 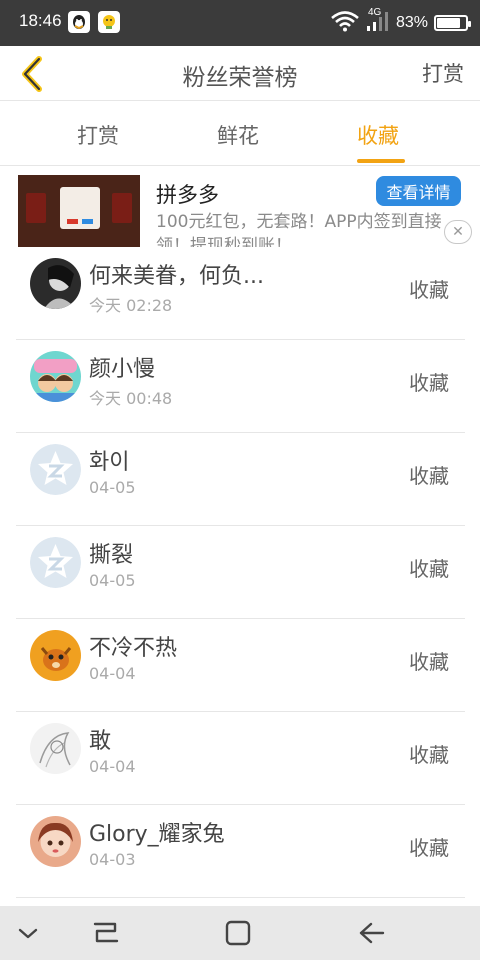 I want to click on chevron-down-icon, so click(x=28, y=933).